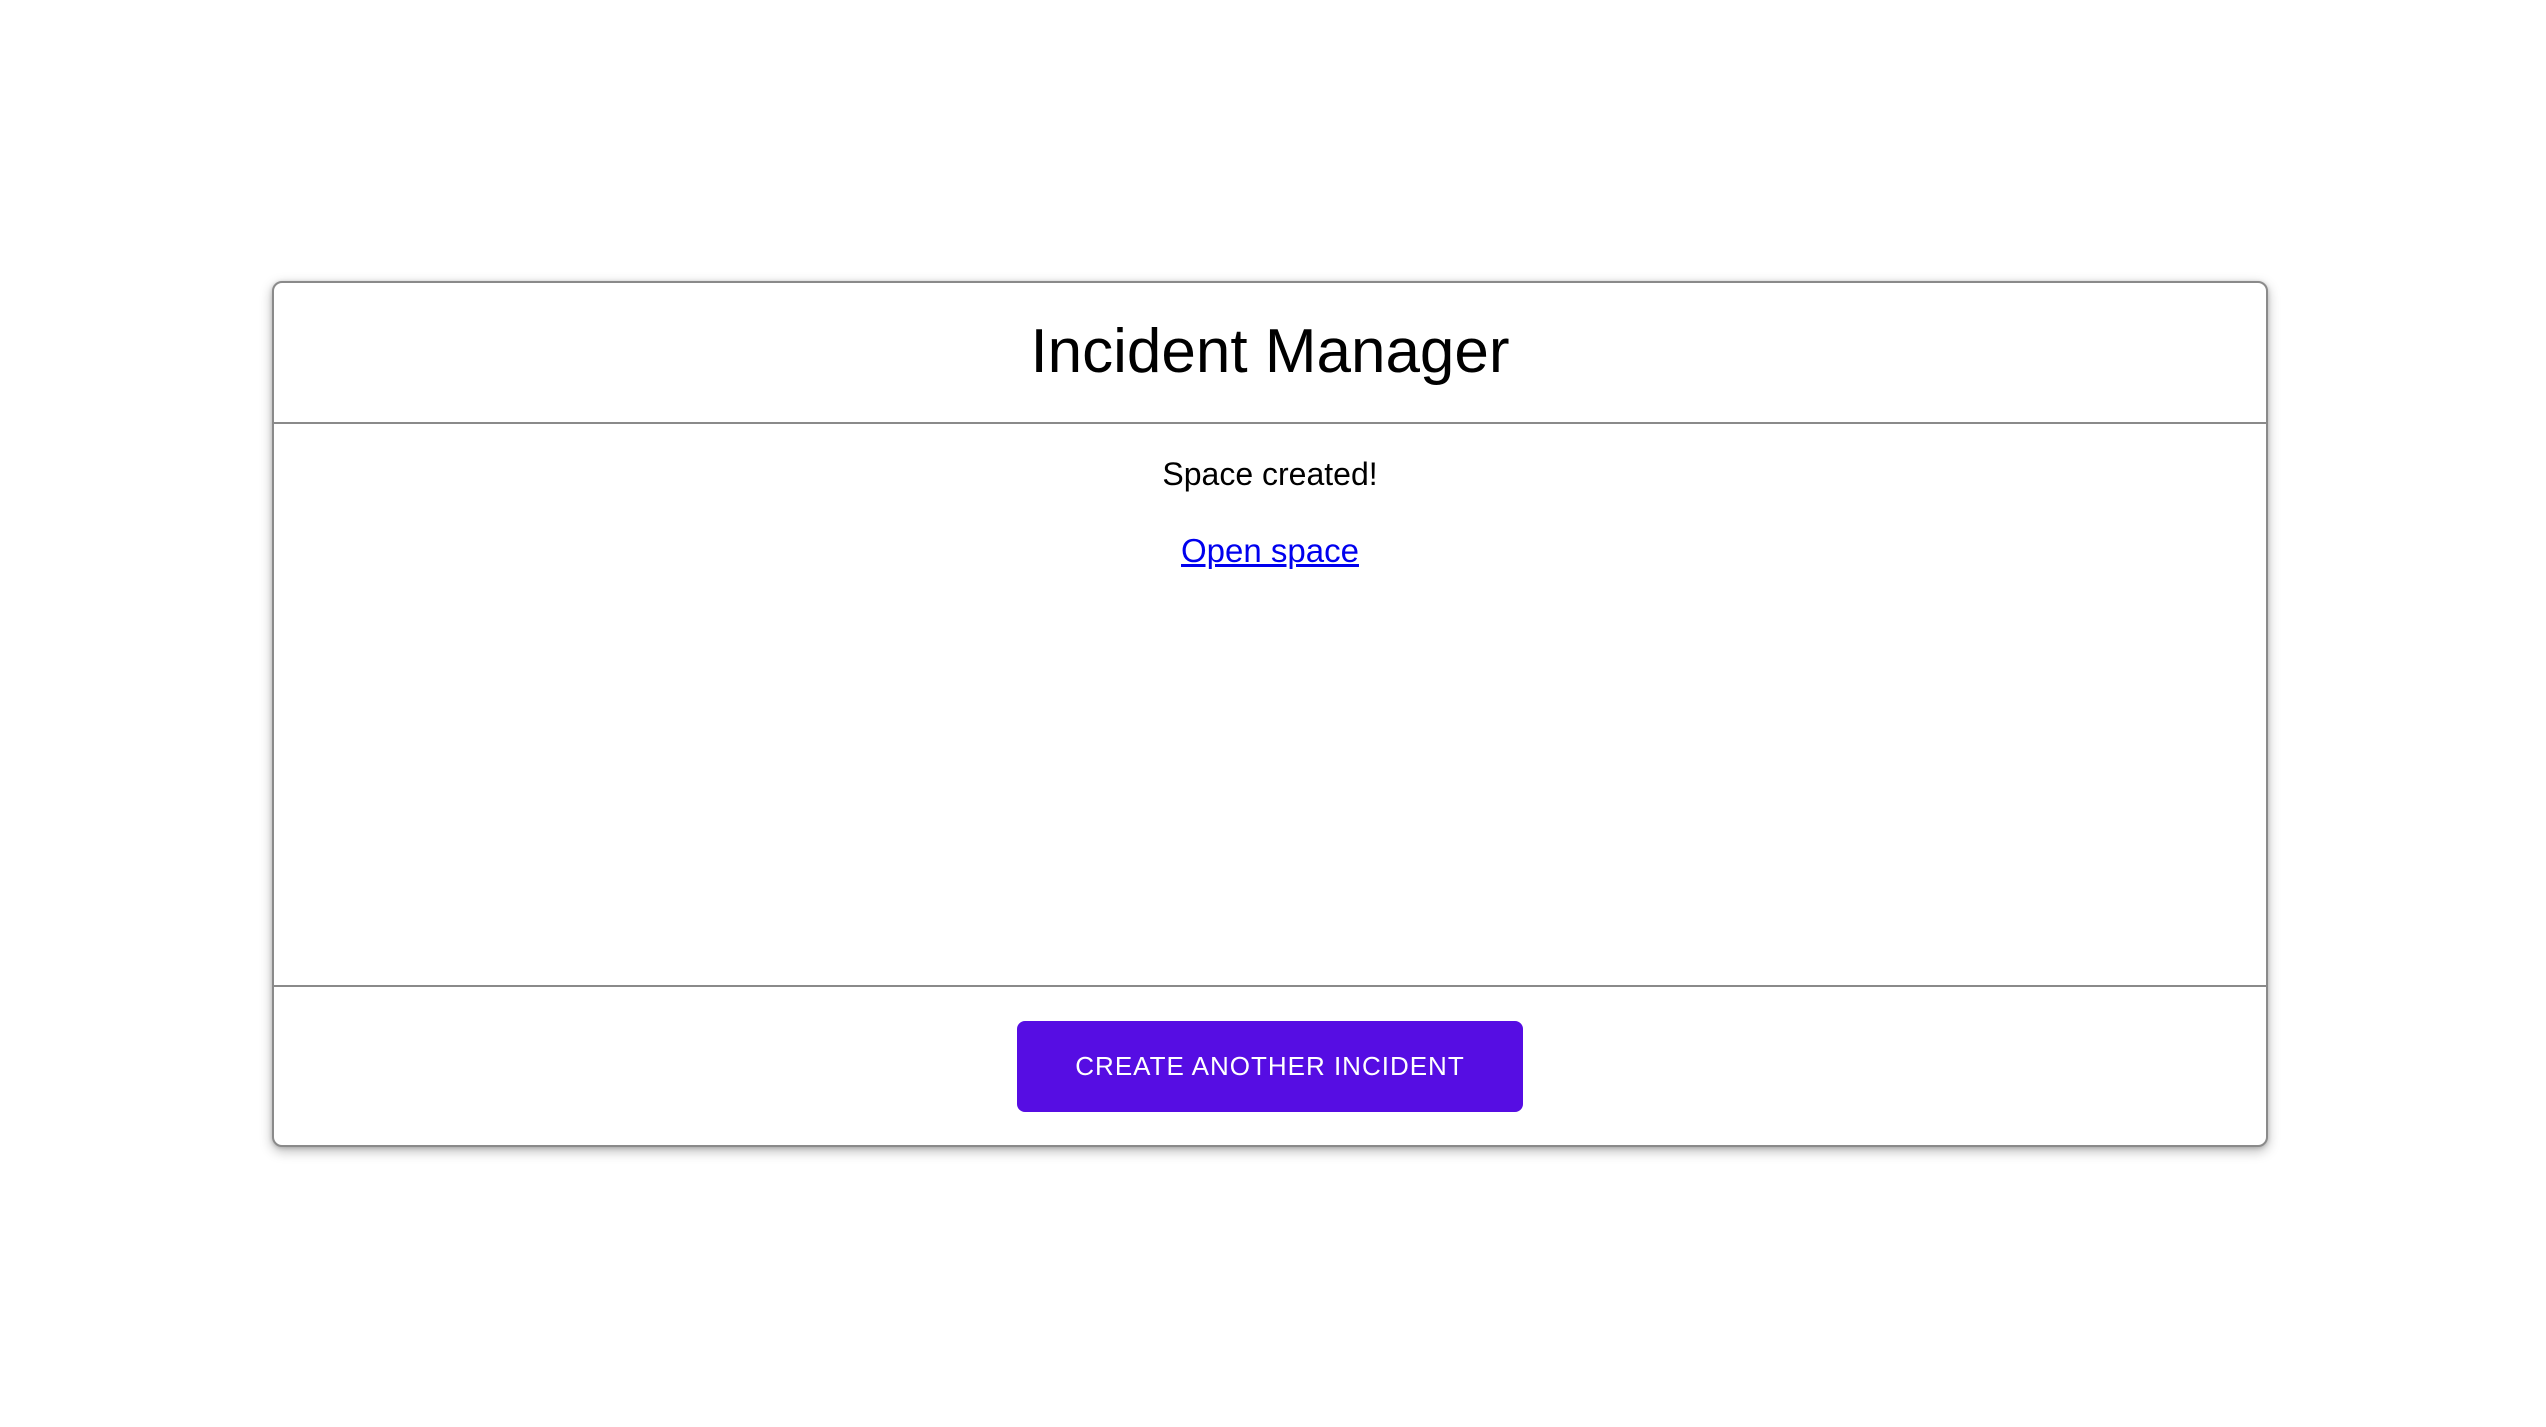 The height and width of the screenshot is (1427, 2546). I want to click on open-space-link: Open space, so click(1270, 551).